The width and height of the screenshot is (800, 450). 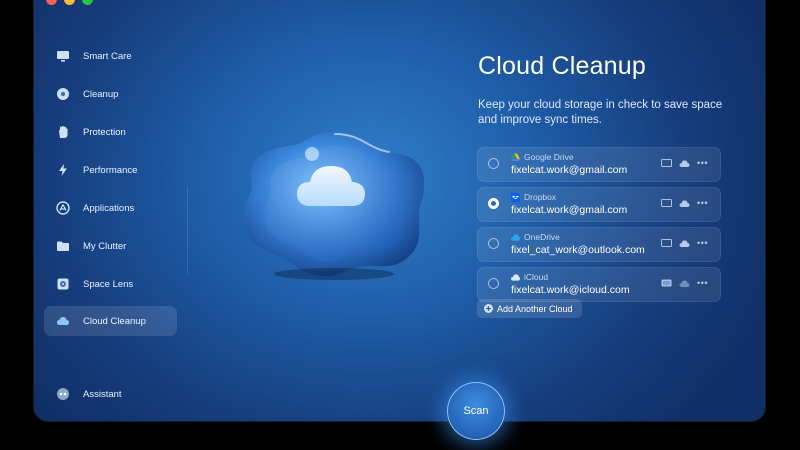 I want to click on sidebar-item-label: Cloud Cleanup, so click(x=114, y=321).